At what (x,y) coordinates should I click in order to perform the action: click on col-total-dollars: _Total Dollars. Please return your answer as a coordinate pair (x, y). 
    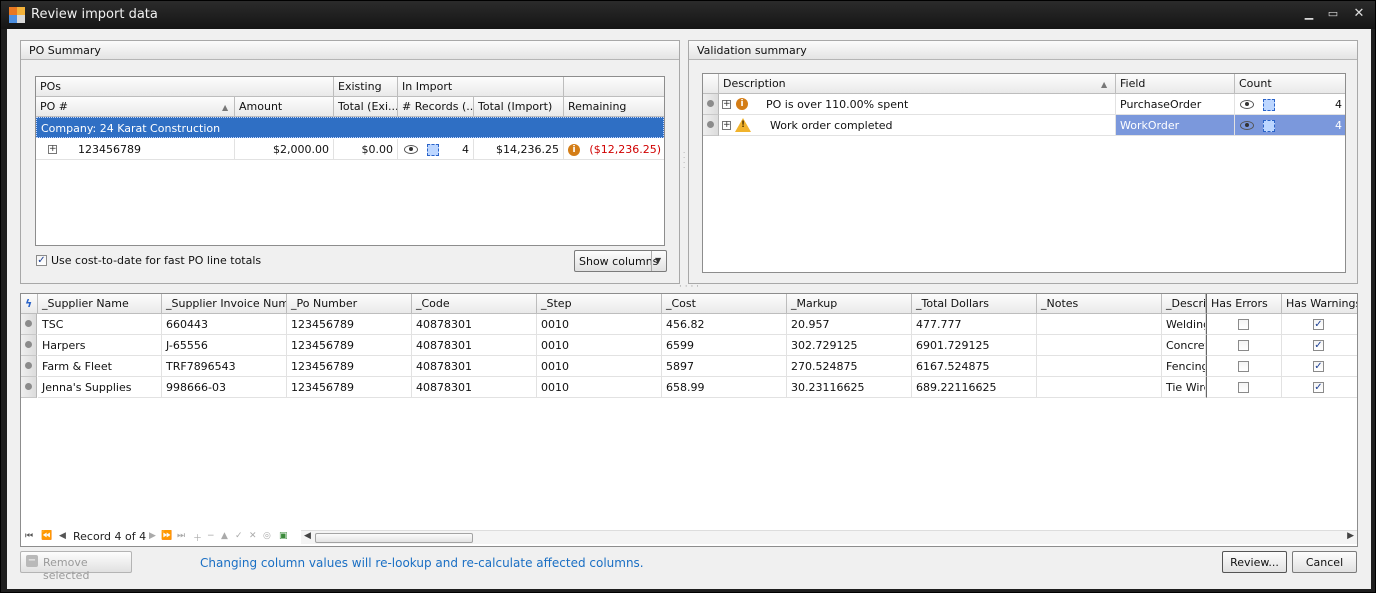
    Looking at the image, I should click on (974, 304).